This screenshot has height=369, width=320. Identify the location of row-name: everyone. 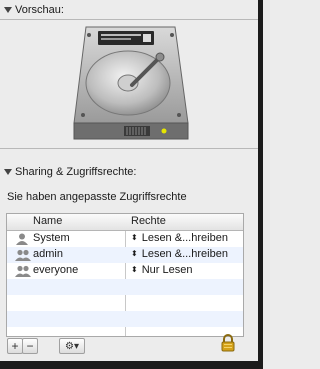
(56, 270).